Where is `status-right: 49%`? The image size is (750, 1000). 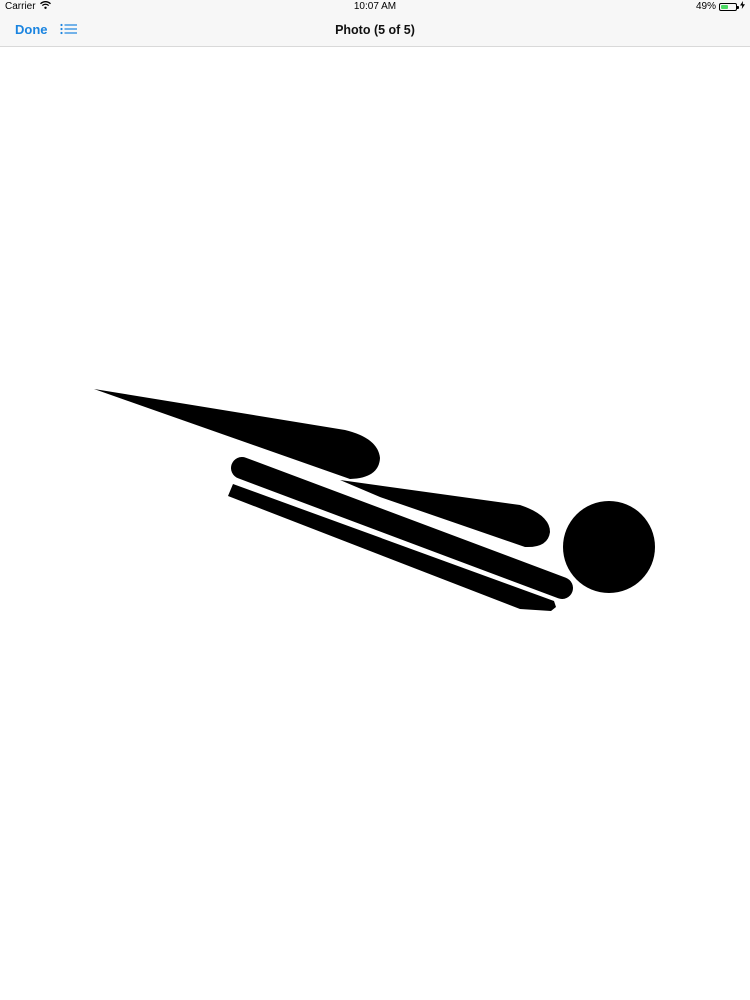
status-right: 49% is located at coordinates (720, 6).